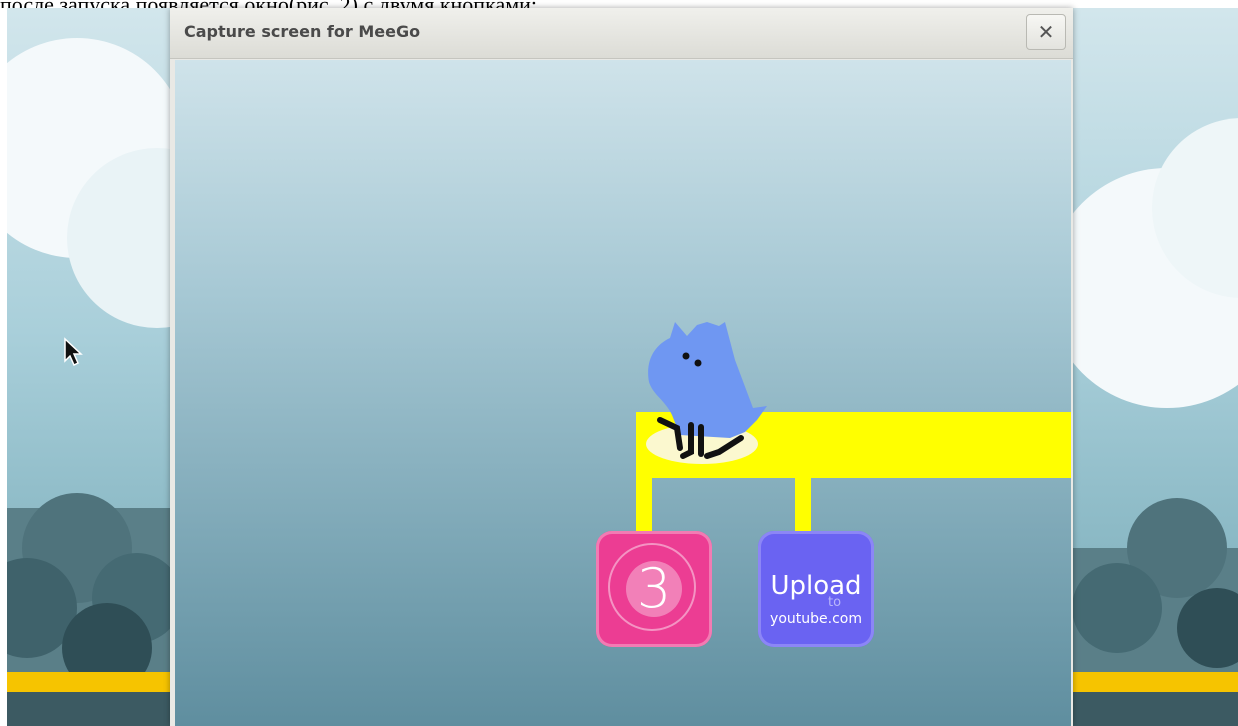  Describe the element at coordinates (621, 33) in the screenshot. I see `window-titlebar: Capture screen for MeeGo ✕` at that location.